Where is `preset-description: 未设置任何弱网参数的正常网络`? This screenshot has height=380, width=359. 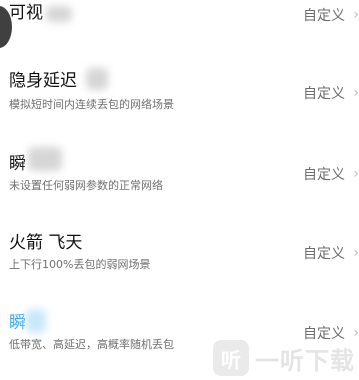
preset-description: 未设置任何弱网参数的正常网络 is located at coordinates (86, 185).